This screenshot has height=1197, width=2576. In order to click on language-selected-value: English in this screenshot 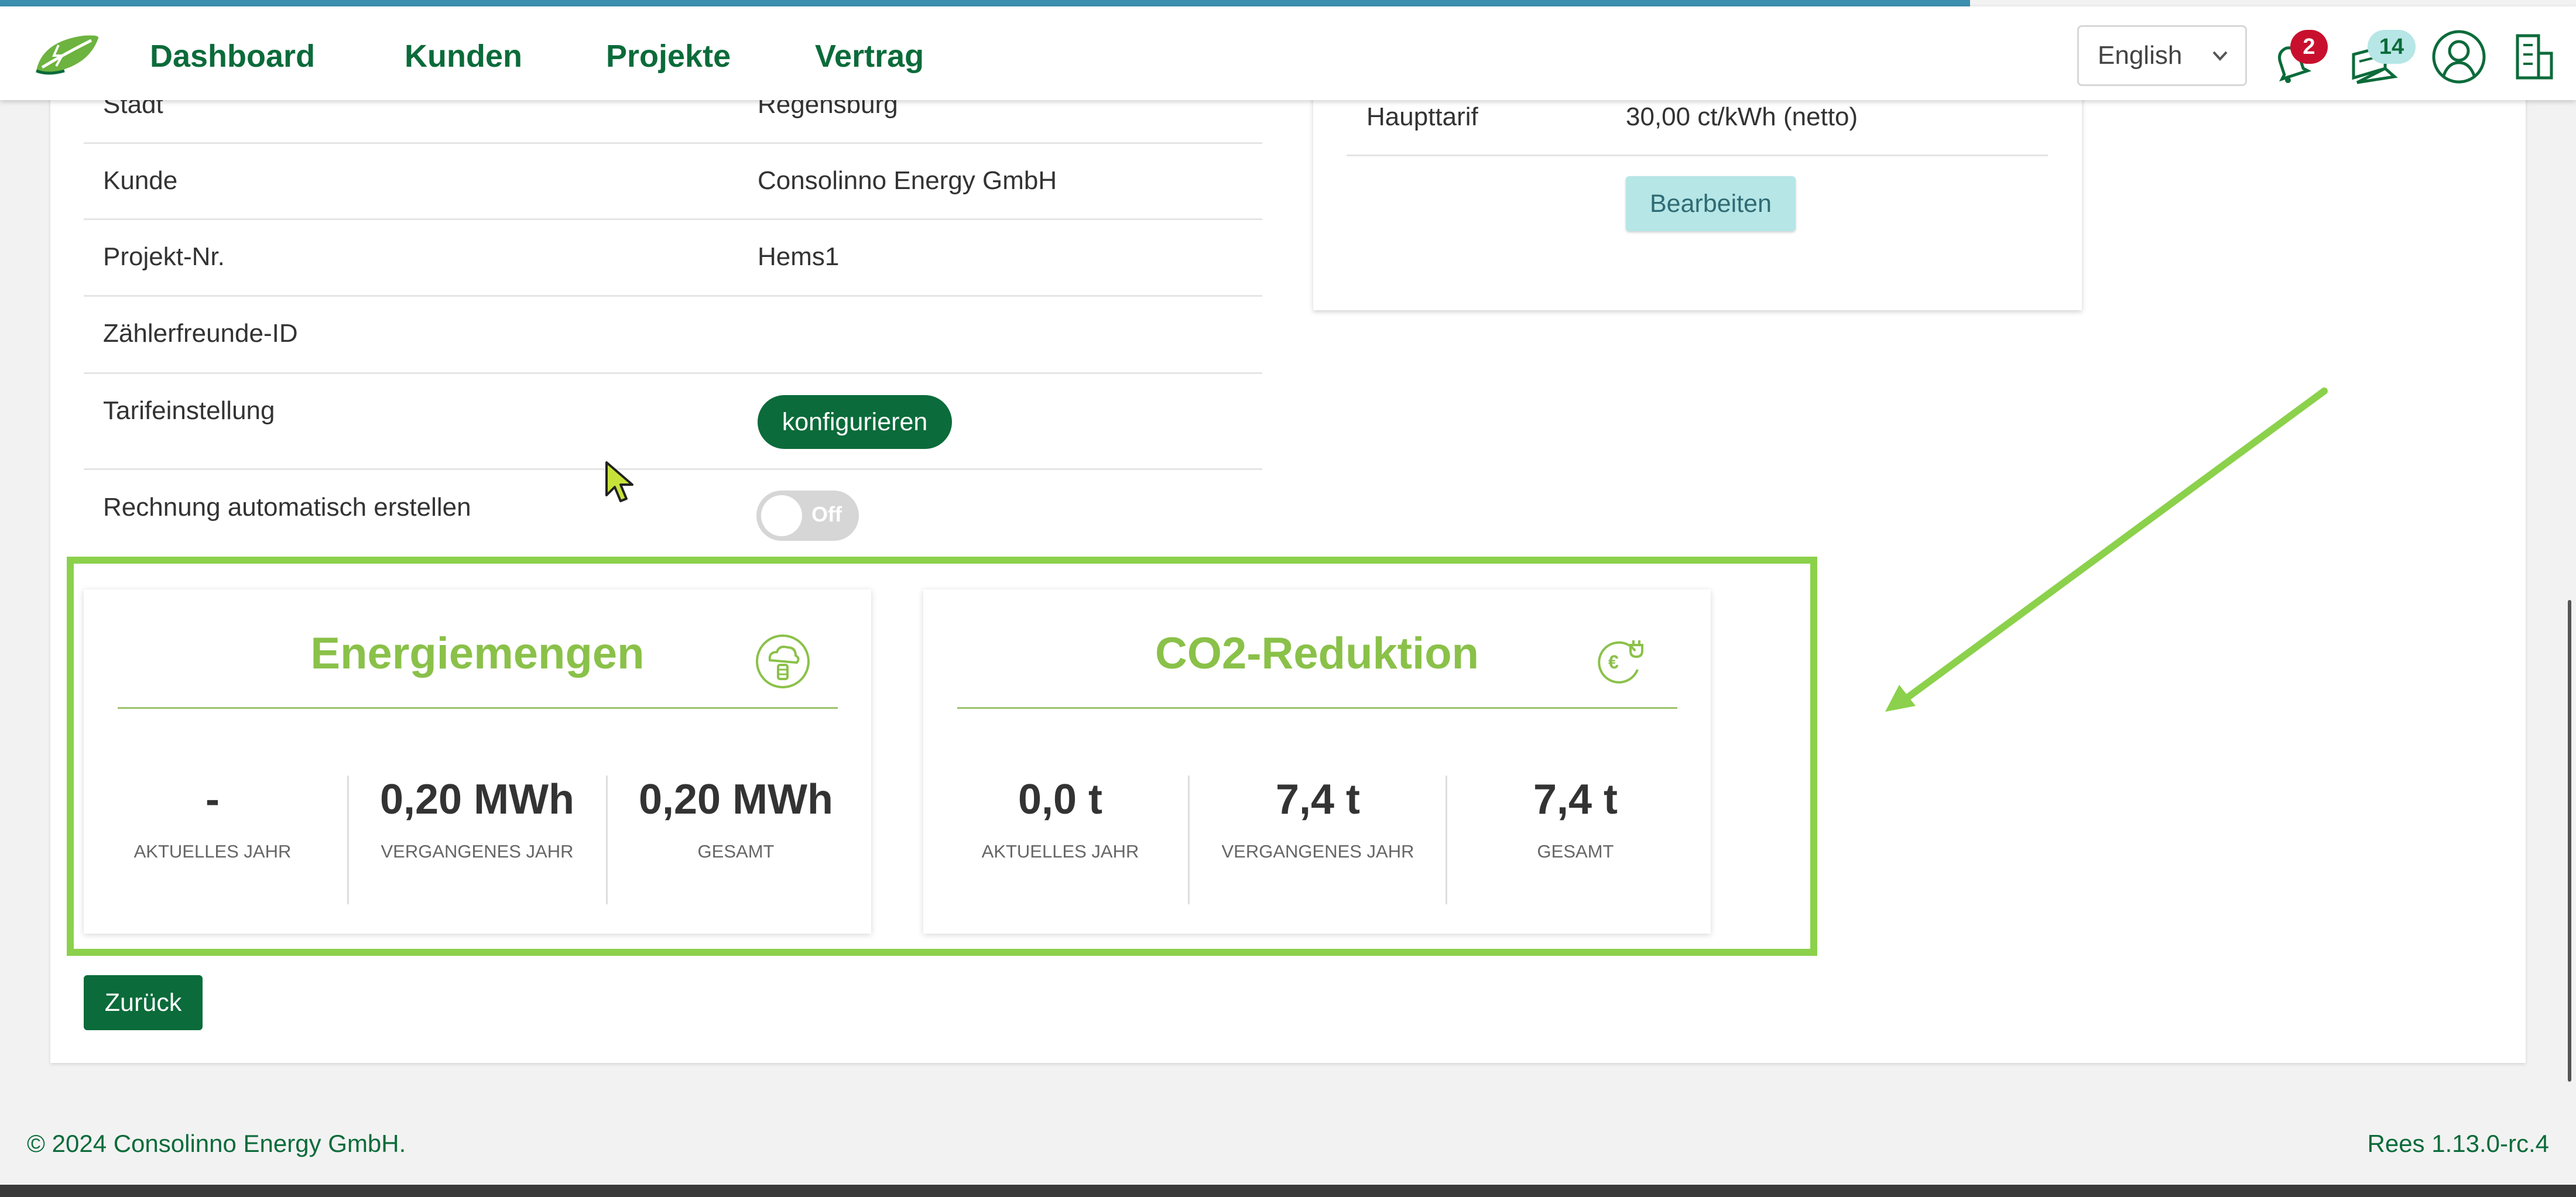, I will do `click(2140, 55)`.